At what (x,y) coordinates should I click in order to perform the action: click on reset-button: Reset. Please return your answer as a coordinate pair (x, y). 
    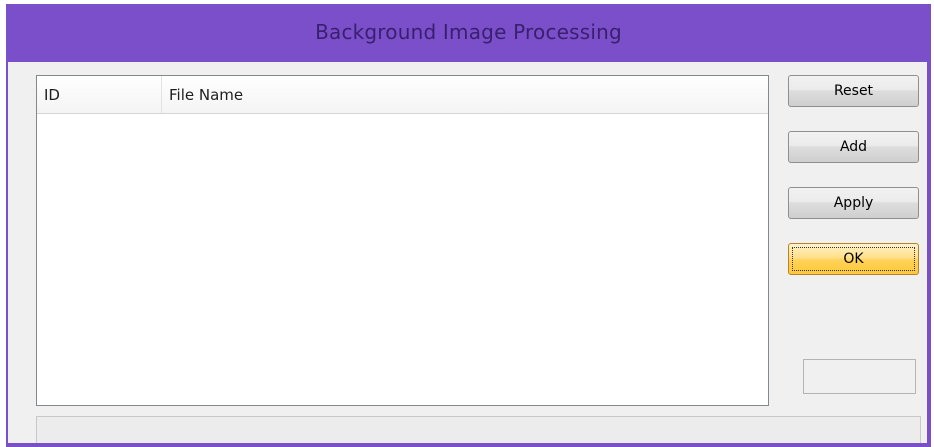
    Looking at the image, I should click on (853, 91).